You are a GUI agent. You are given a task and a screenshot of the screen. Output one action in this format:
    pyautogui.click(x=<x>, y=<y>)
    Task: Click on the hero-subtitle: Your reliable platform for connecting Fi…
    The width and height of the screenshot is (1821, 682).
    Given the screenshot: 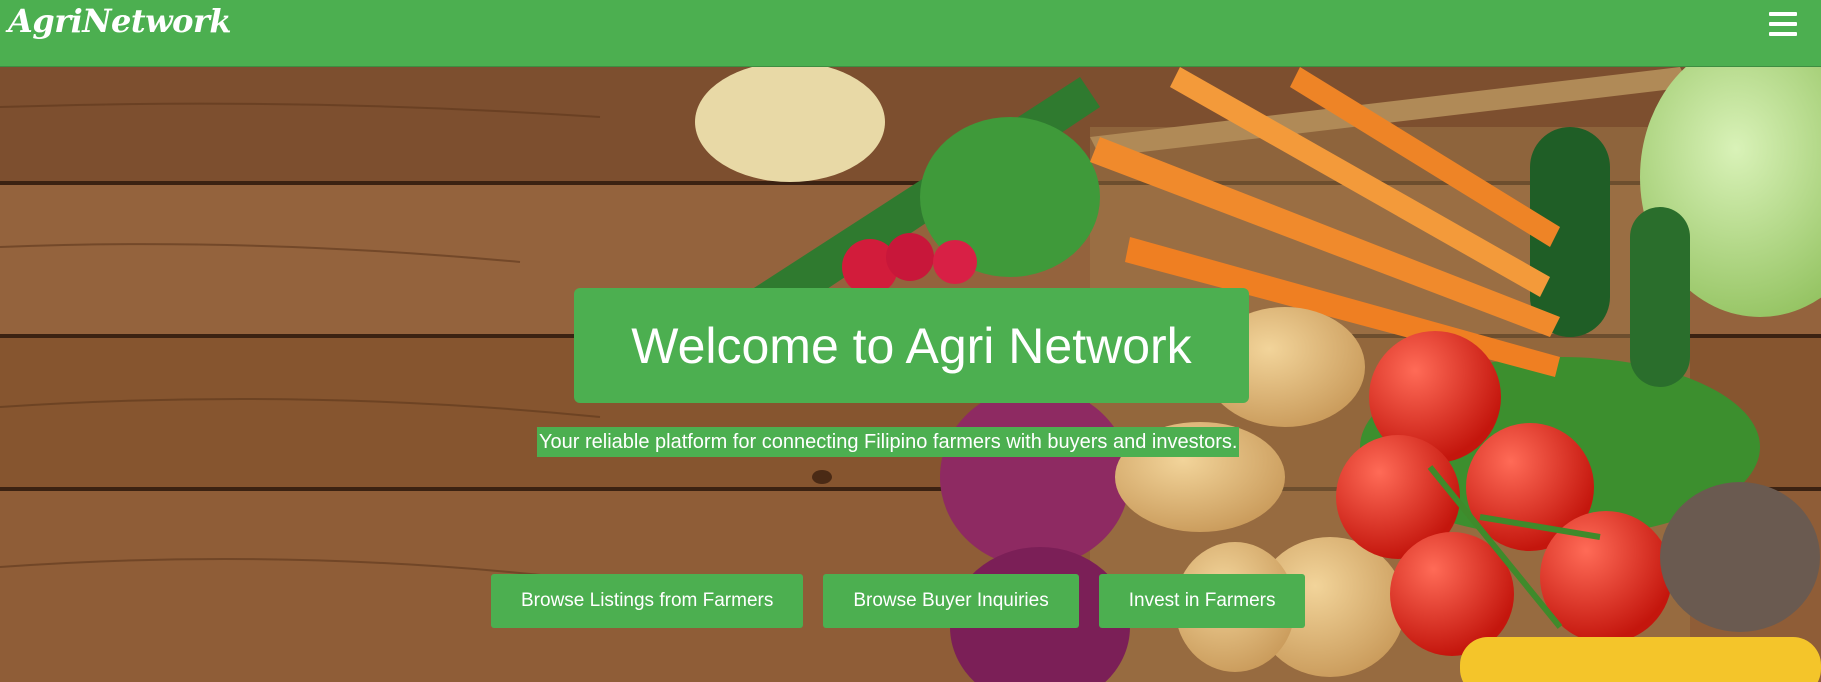 What is the action you would take?
    pyautogui.click(x=888, y=442)
    